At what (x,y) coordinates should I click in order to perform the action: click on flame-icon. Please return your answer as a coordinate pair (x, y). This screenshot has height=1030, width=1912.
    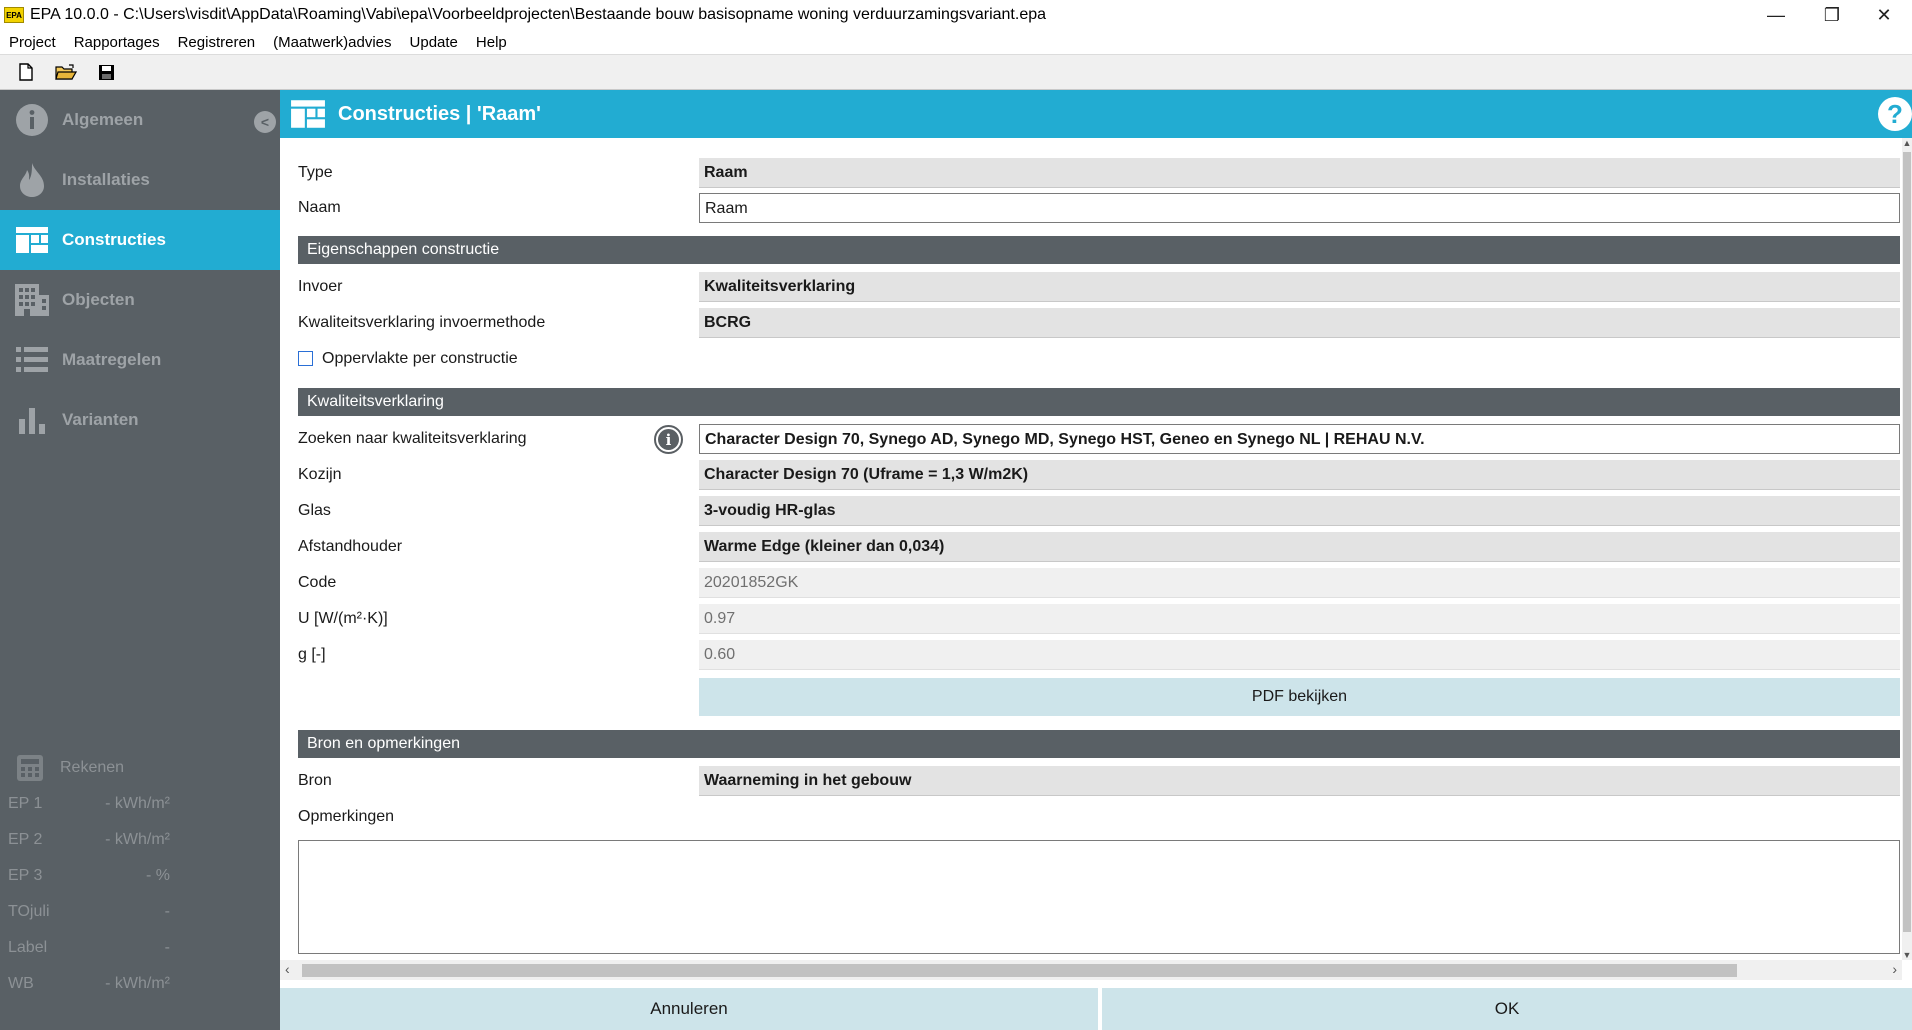
    Looking at the image, I should click on (32, 180).